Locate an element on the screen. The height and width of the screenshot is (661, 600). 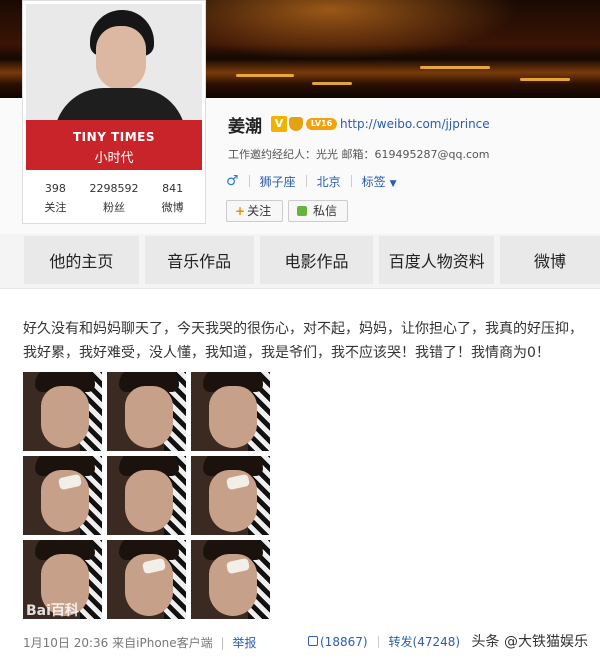
zodiac-link: 狮子座 is located at coordinates (278, 181).